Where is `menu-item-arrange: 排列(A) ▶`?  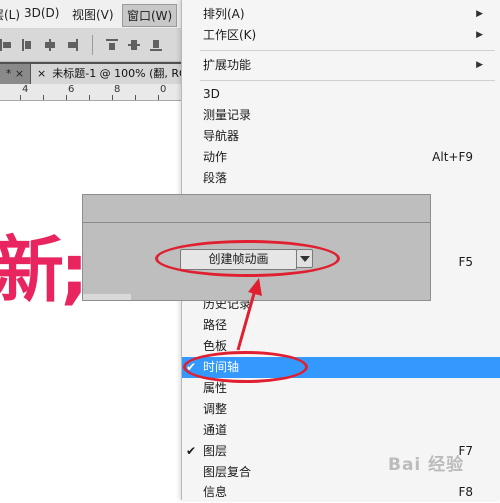
menu-item-arrange: 排列(A) ▶ is located at coordinates (341, 14).